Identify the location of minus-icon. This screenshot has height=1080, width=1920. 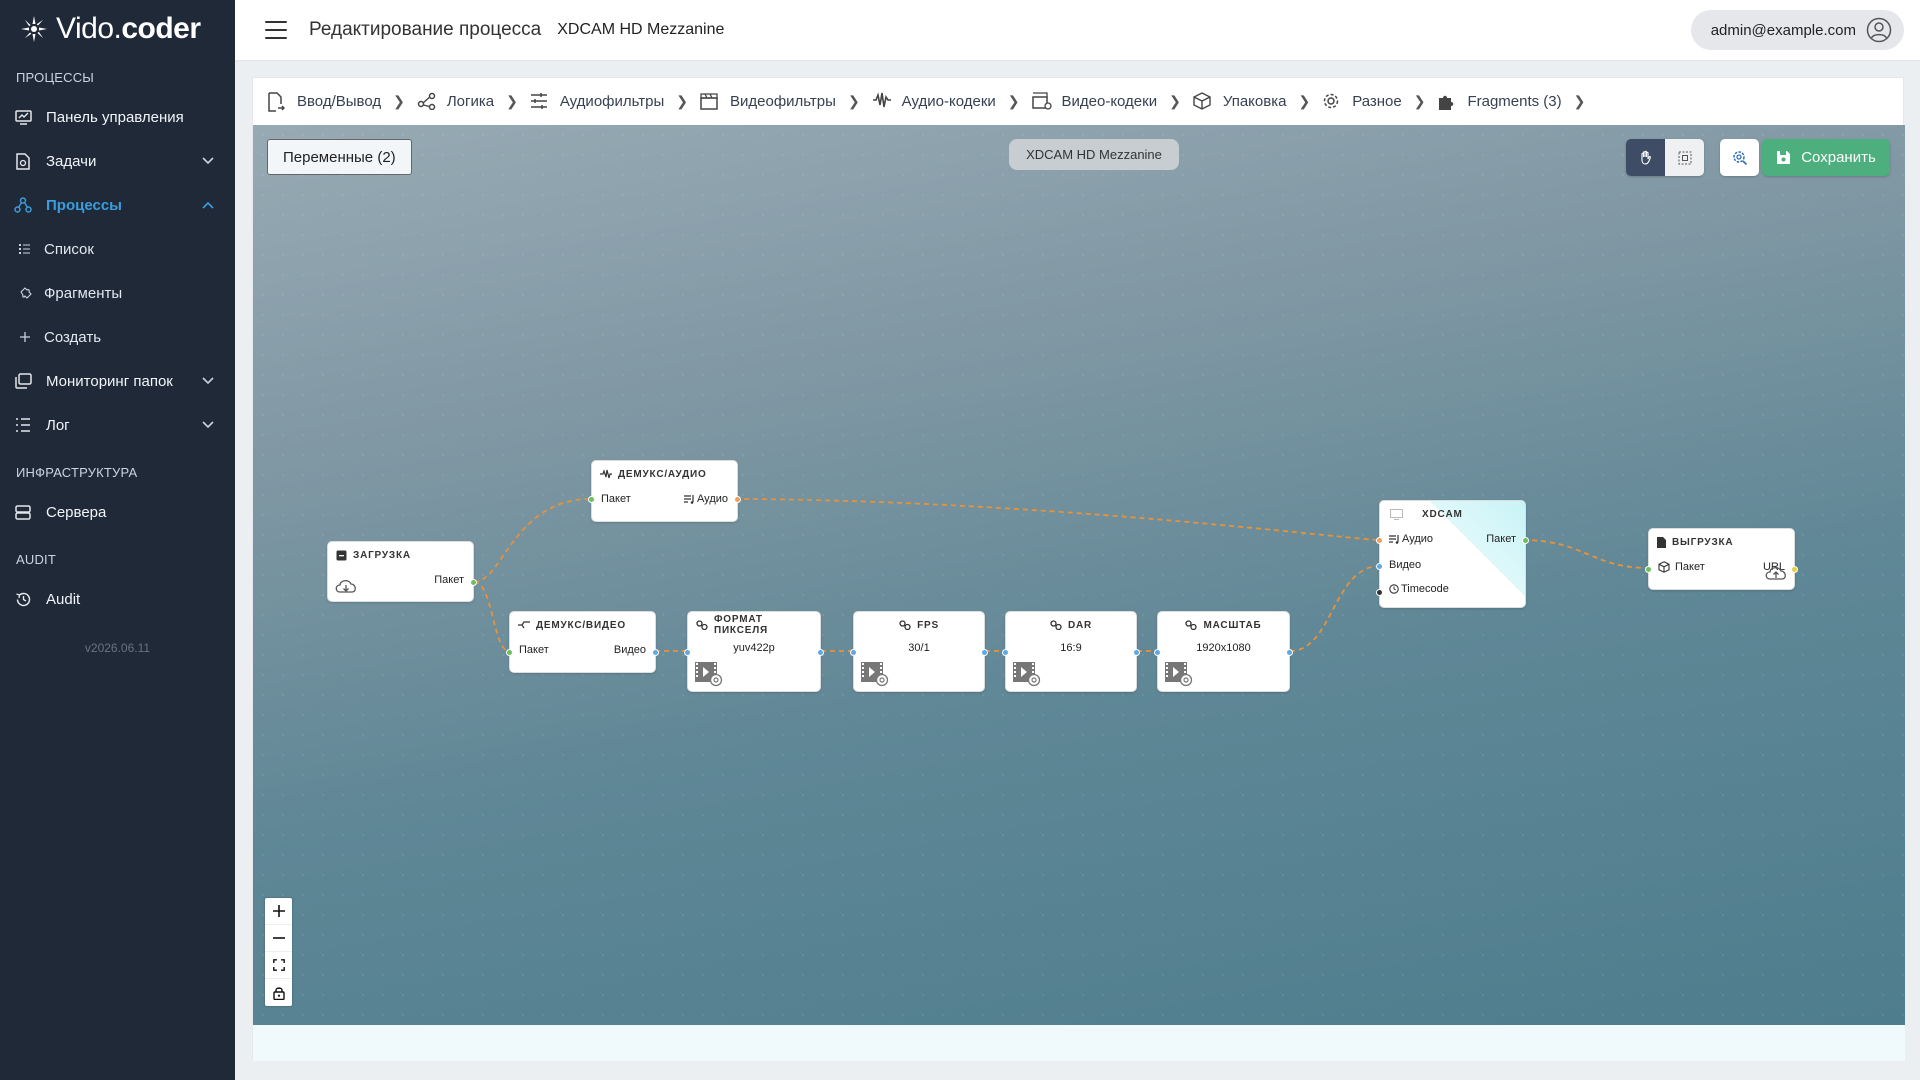
(278, 938).